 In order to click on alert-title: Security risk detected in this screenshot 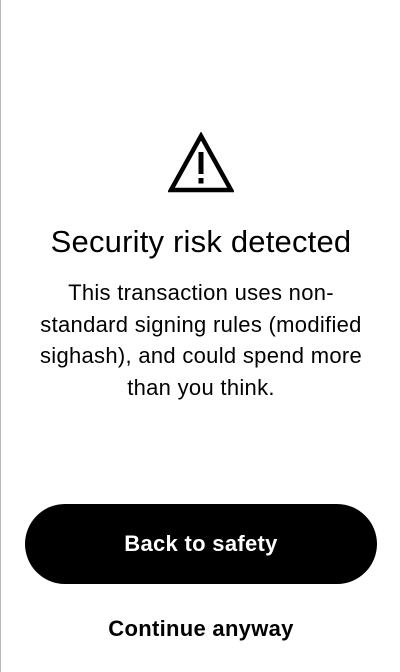, I will do `click(201, 241)`.